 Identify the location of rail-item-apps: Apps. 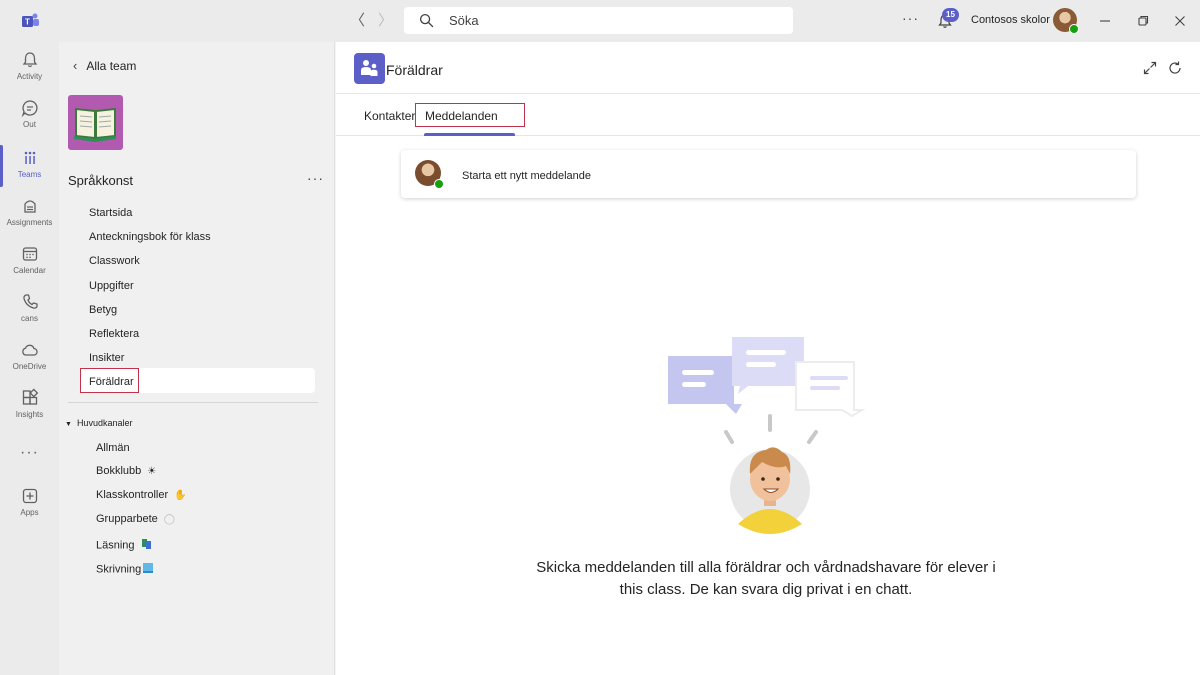
(29, 501).